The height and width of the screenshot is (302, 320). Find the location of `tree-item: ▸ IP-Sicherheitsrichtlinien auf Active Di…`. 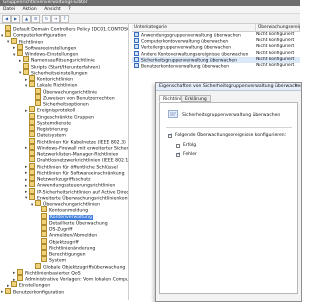

tree-item: ▸ IP-Sicherheitsrichtlinien auf Active Di… is located at coordinates (76, 191).